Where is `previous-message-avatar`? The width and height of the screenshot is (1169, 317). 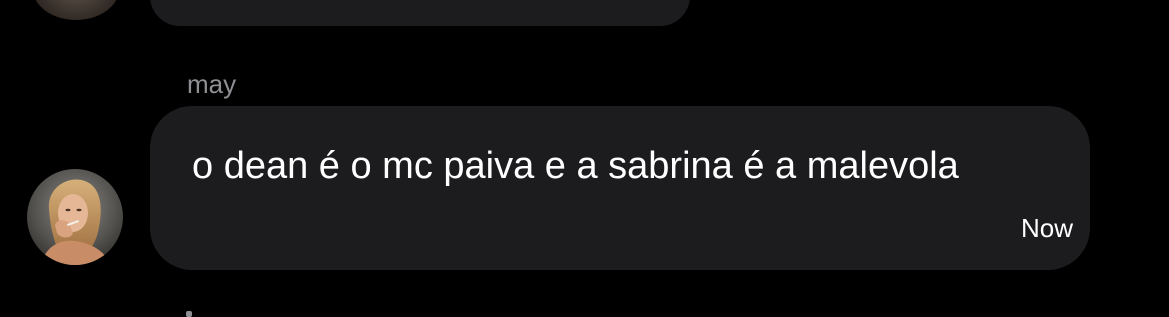 previous-message-avatar is located at coordinates (76, 10).